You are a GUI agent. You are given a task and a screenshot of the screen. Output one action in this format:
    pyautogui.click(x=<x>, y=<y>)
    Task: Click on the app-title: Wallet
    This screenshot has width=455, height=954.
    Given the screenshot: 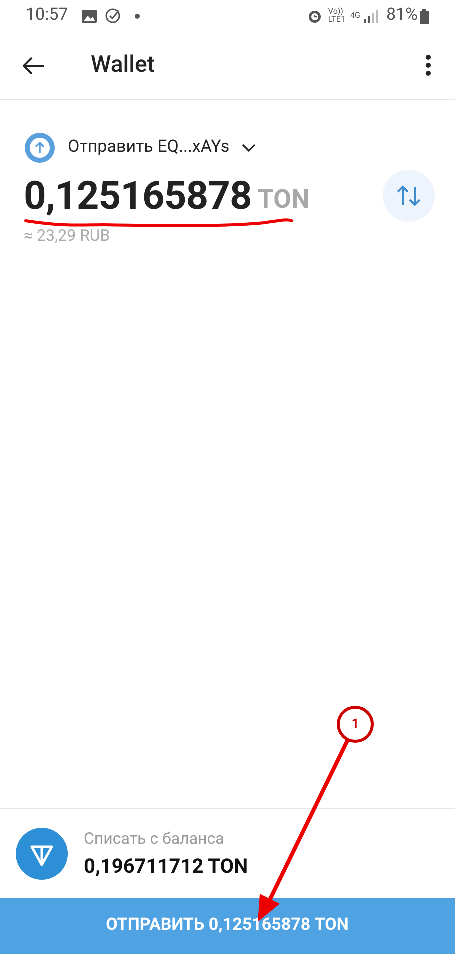 What is the action you would take?
    pyautogui.click(x=123, y=65)
    